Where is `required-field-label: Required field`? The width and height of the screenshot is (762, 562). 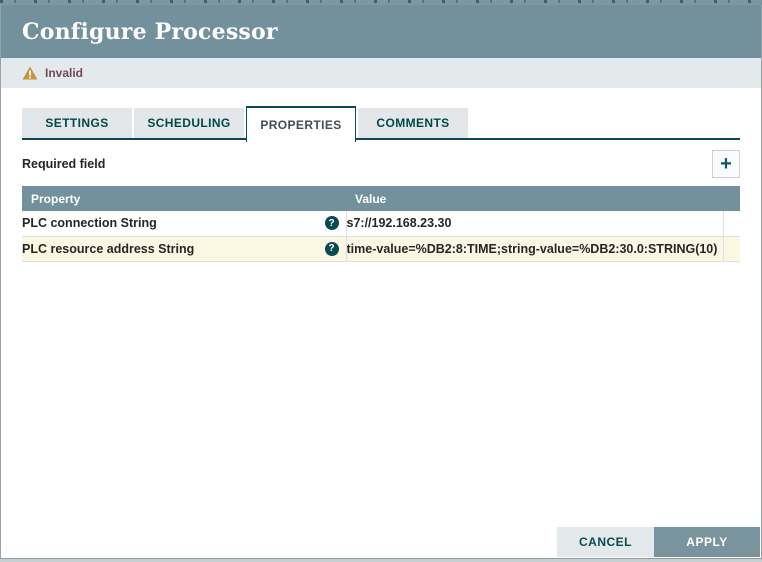 required-field-label: Required field is located at coordinates (64, 164).